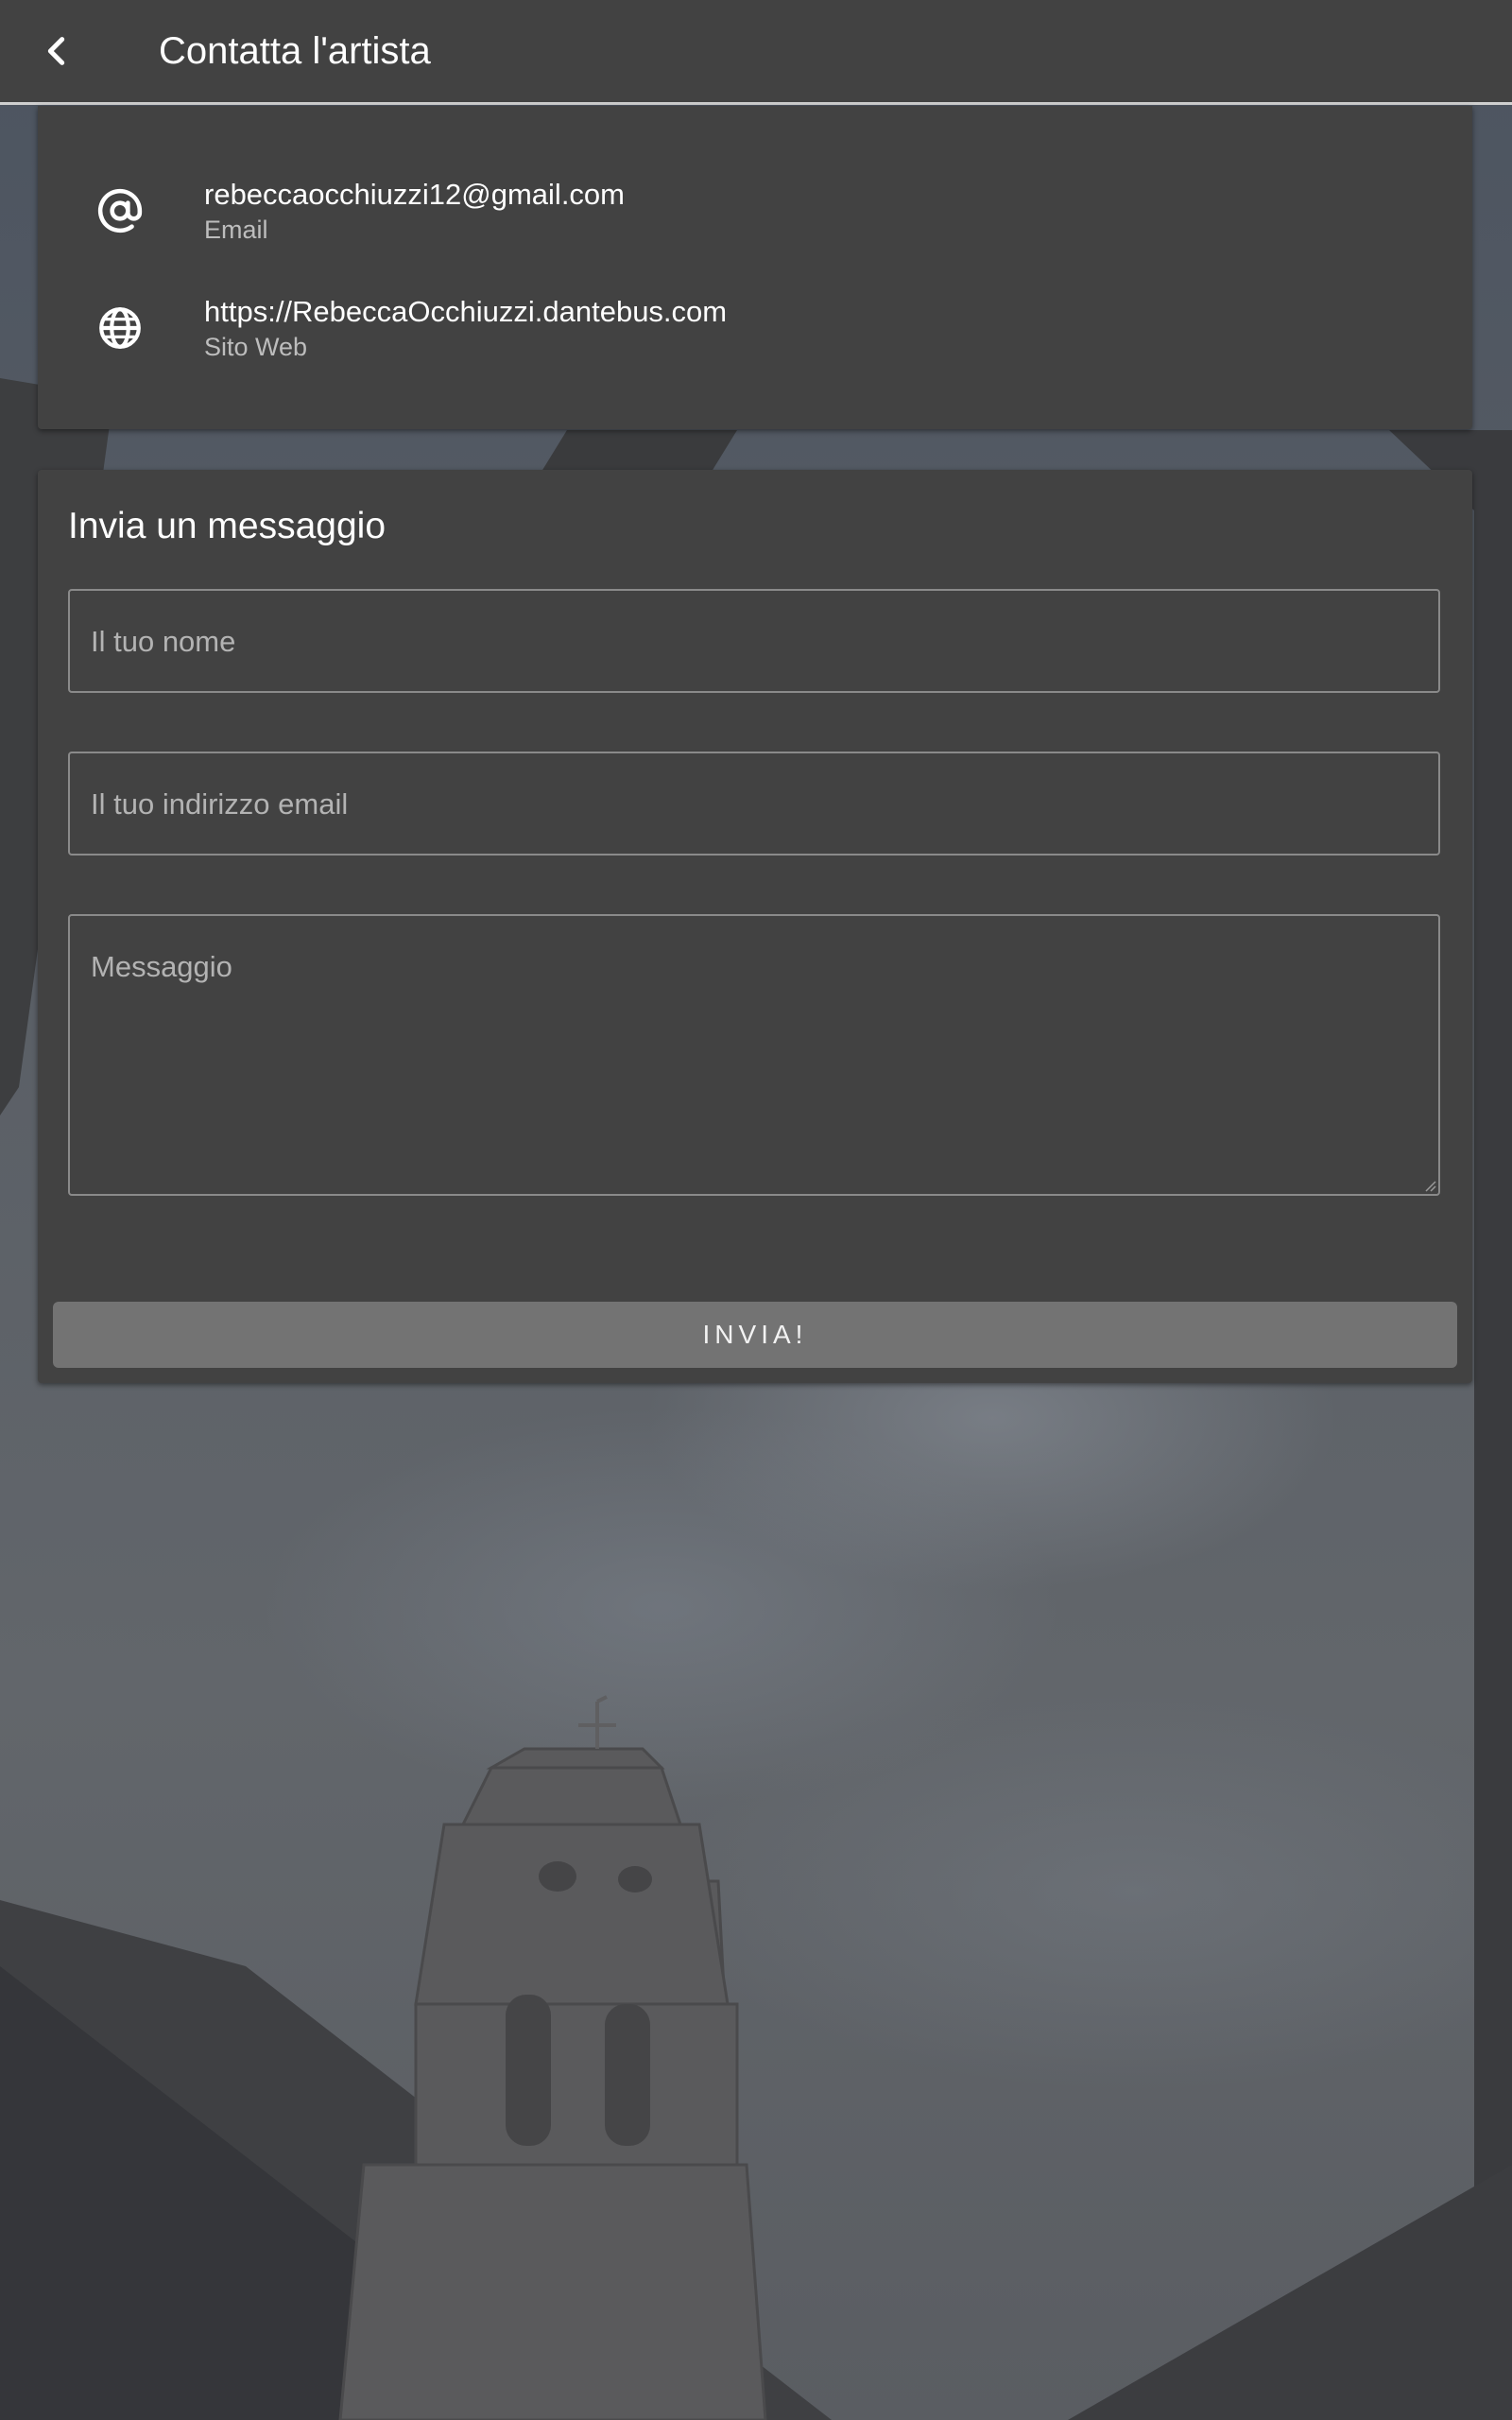  I want to click on message-textarea-placeholder: Messaggio, so click(161, 966).